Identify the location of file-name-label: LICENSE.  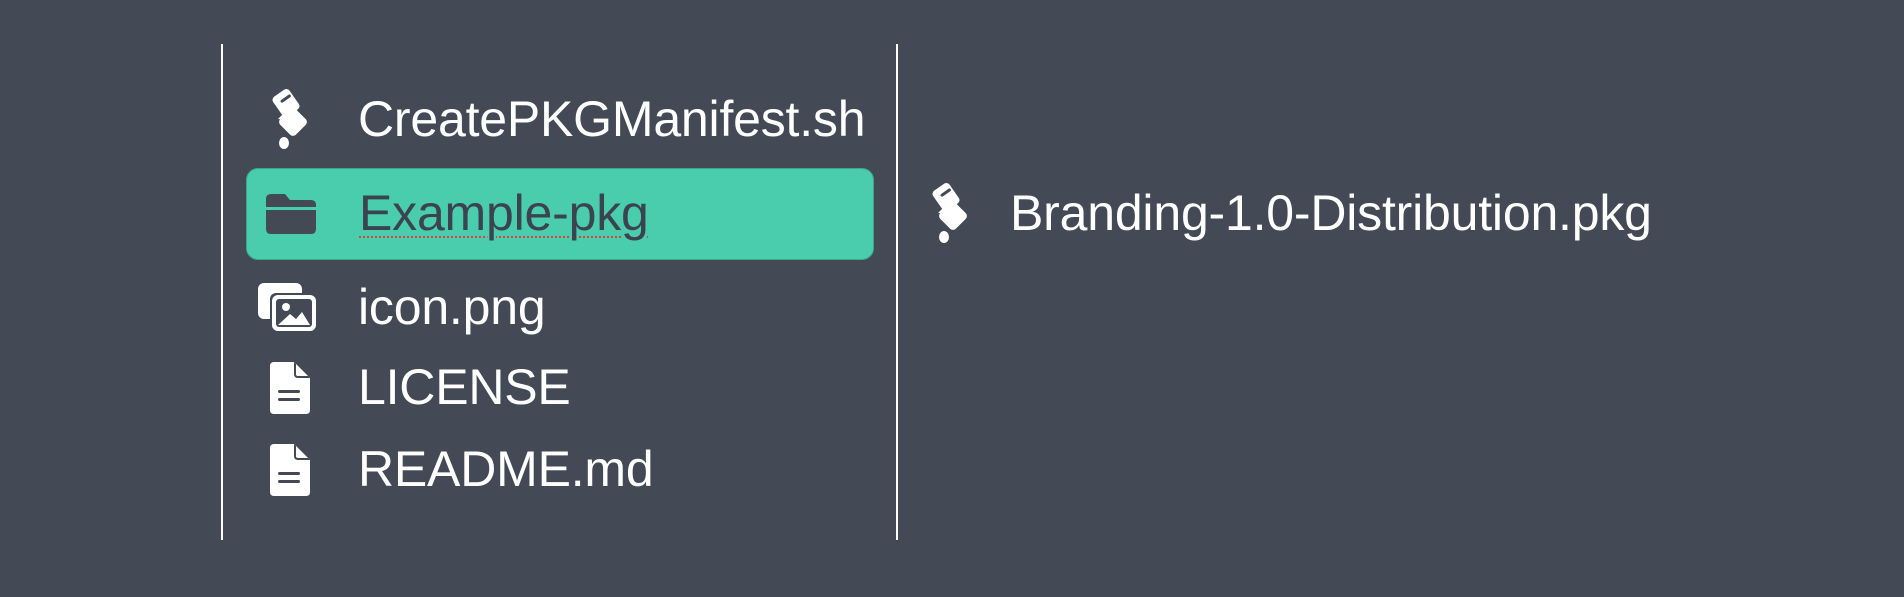
(464, 387).